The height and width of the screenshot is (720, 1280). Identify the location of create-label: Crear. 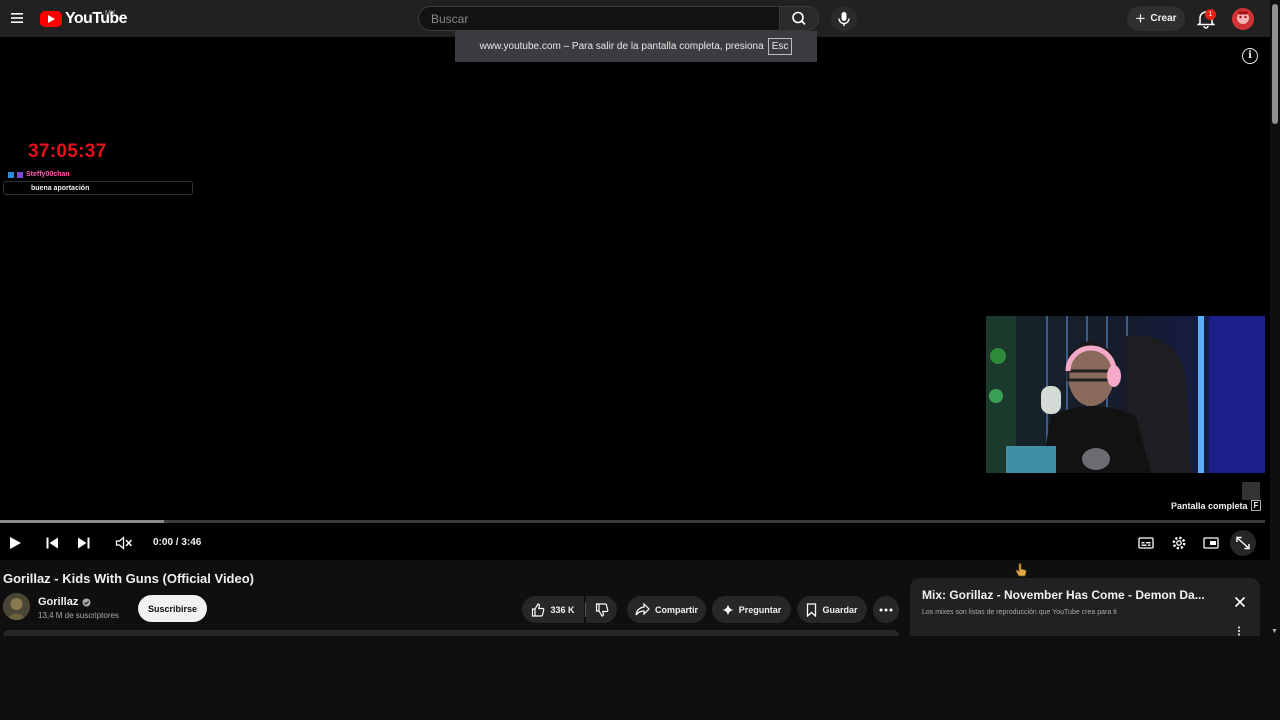
(1163, 18).